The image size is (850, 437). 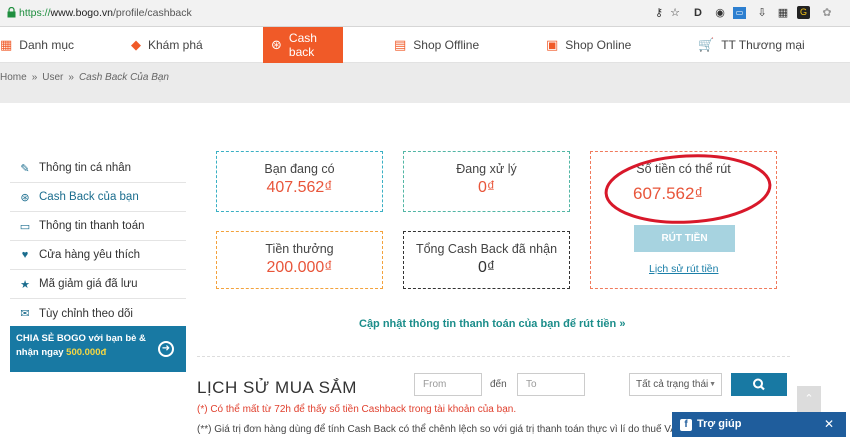 I want to click on share-amount: 500.000đ, so click(x=86, y=352).